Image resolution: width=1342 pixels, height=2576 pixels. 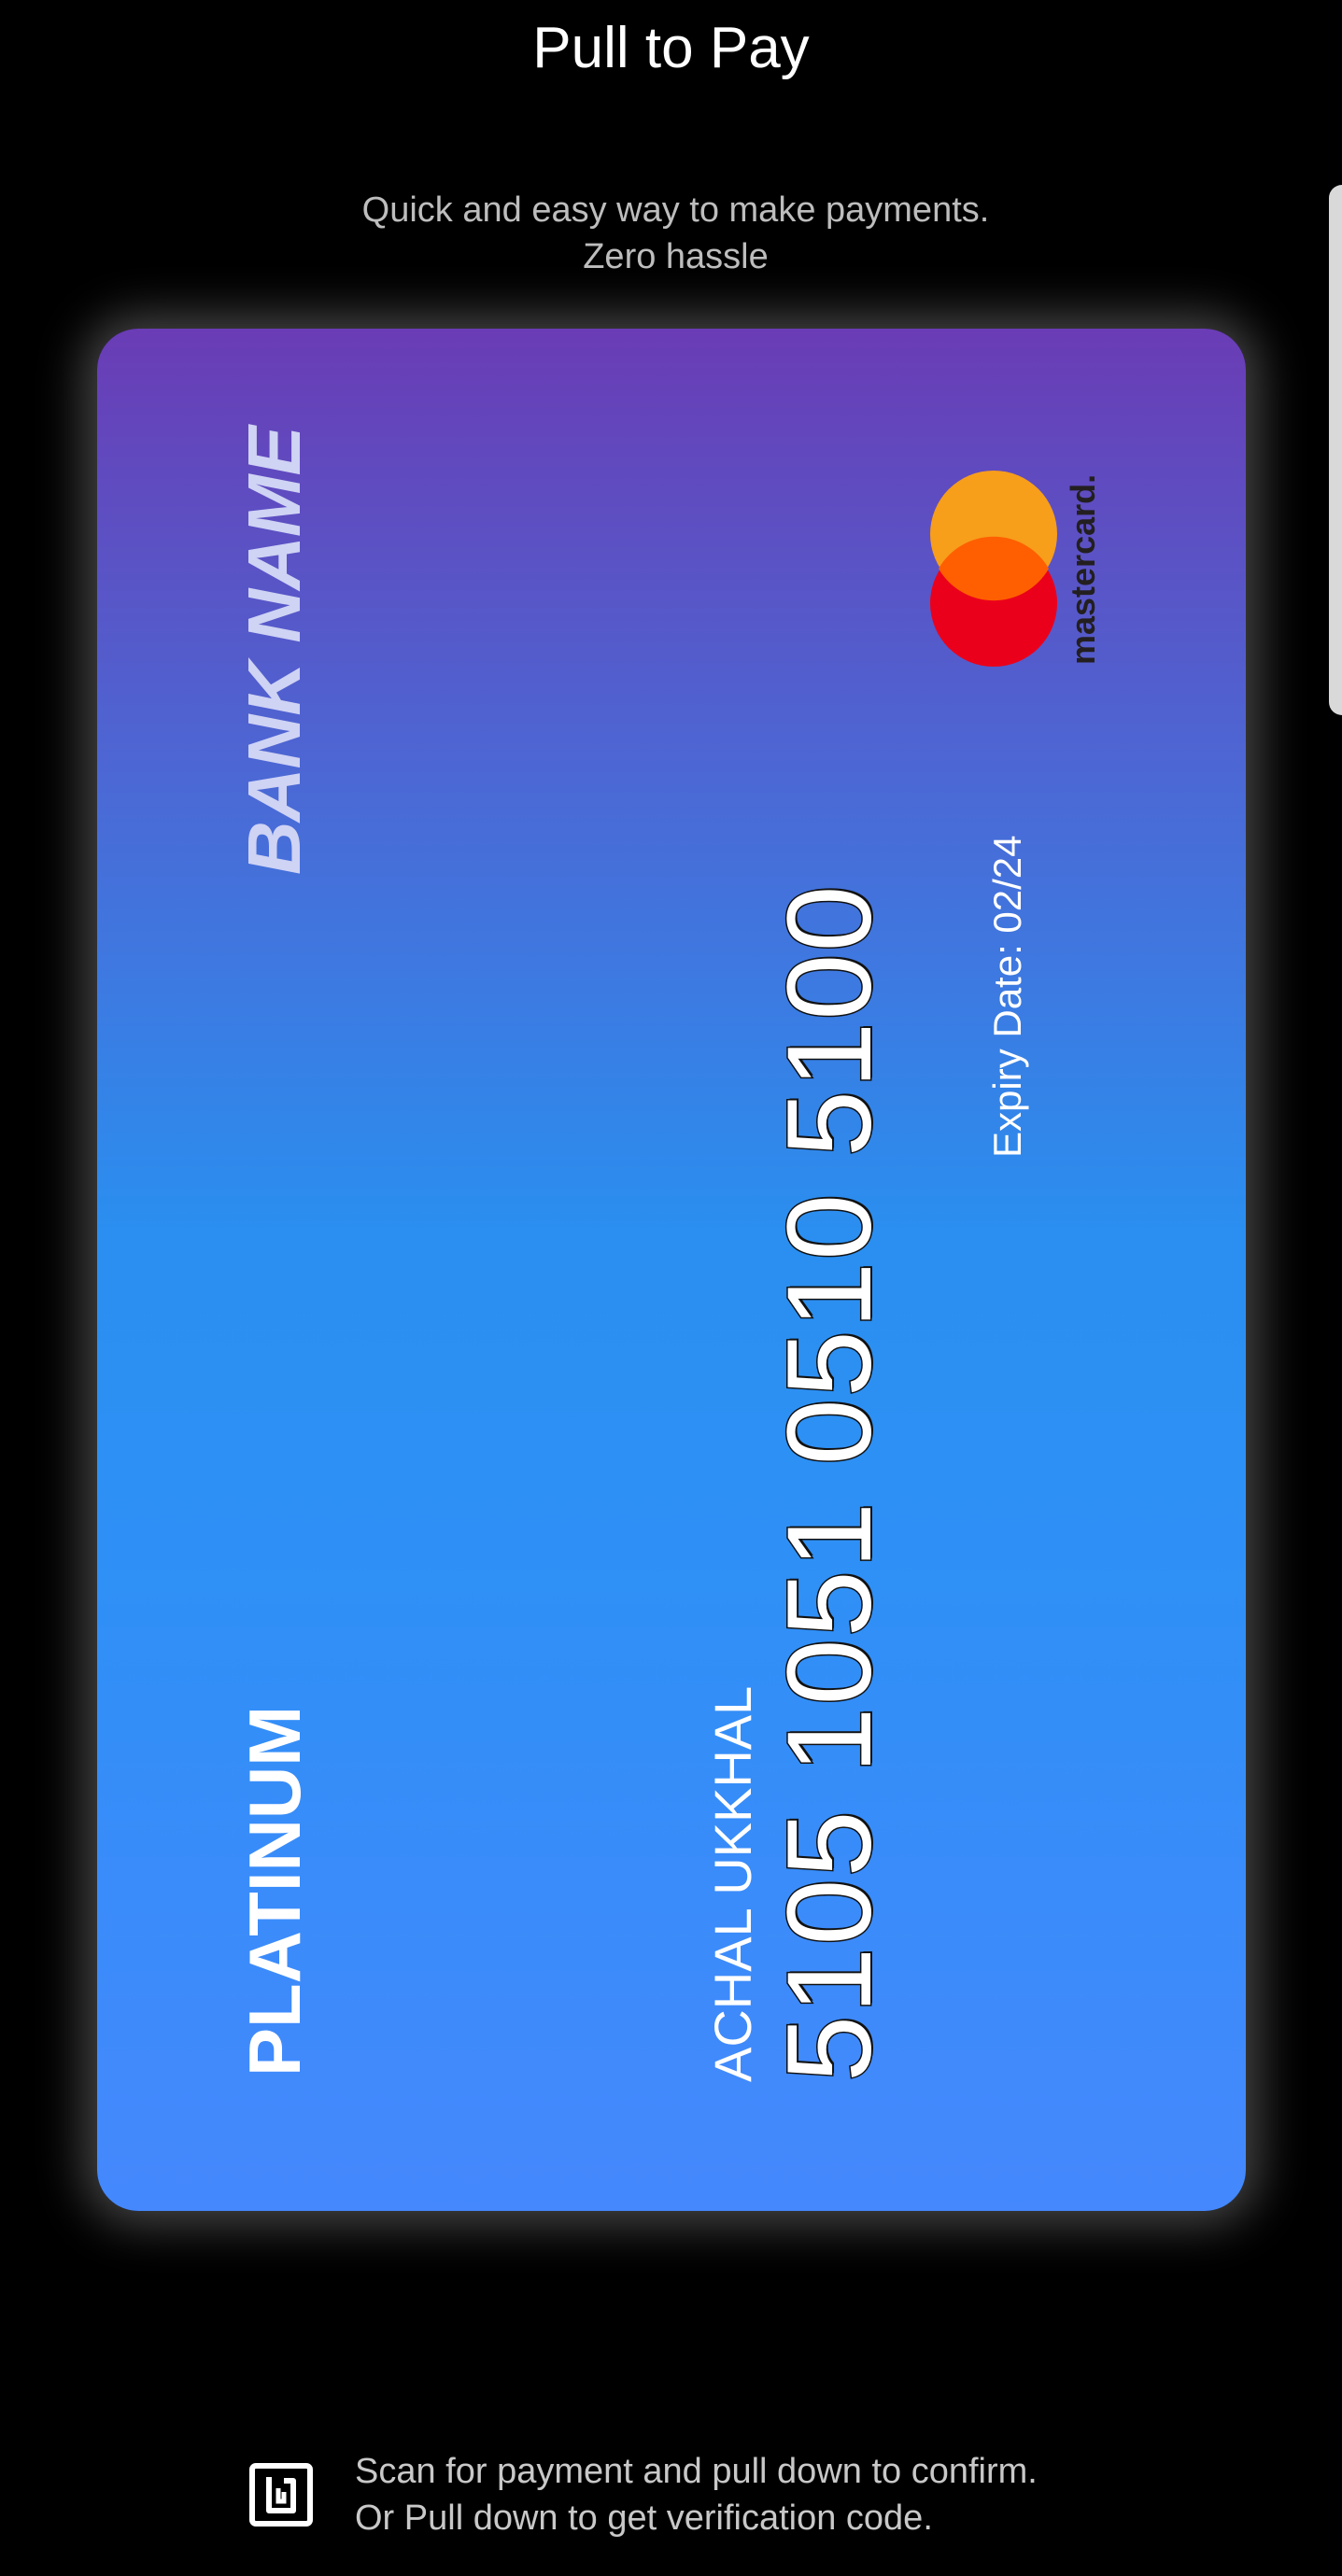 I want to click on card-holder-name: ACHAL UKKHAL, so click(x=733, y=1884).